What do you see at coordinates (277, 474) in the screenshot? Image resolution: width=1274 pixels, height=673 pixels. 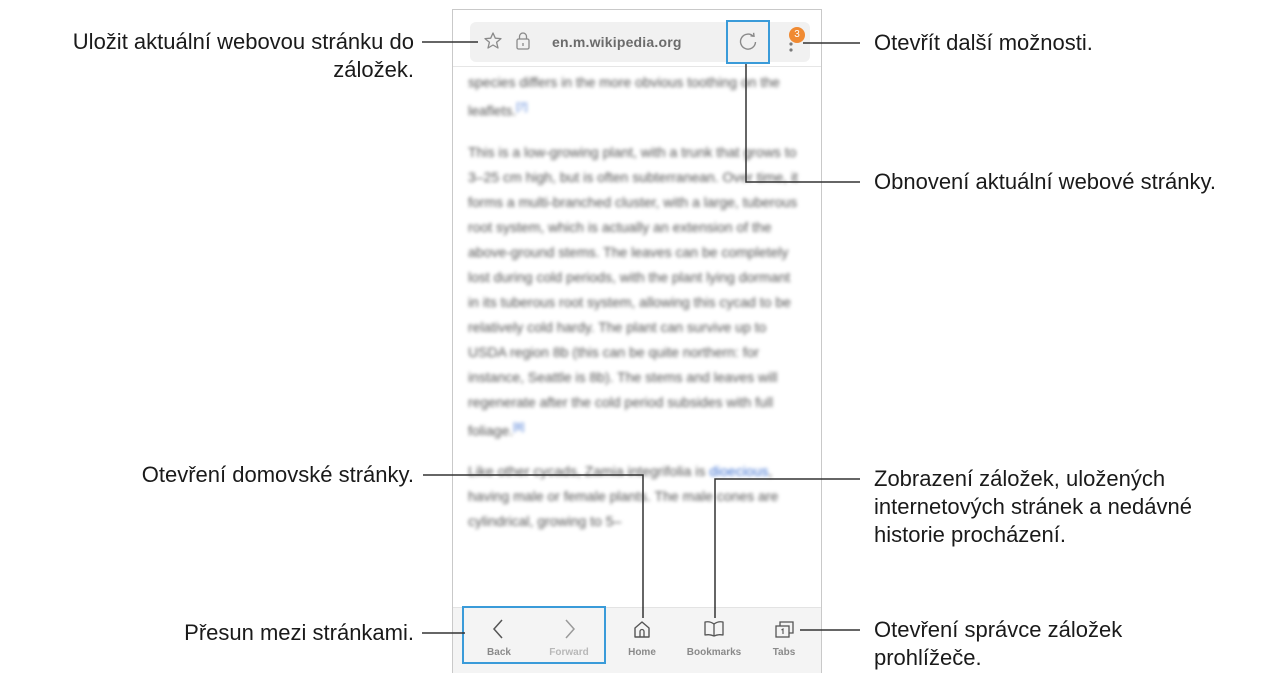 I see `callout-home: Otevření domovské stránky.` at bounding box center [277, 474].